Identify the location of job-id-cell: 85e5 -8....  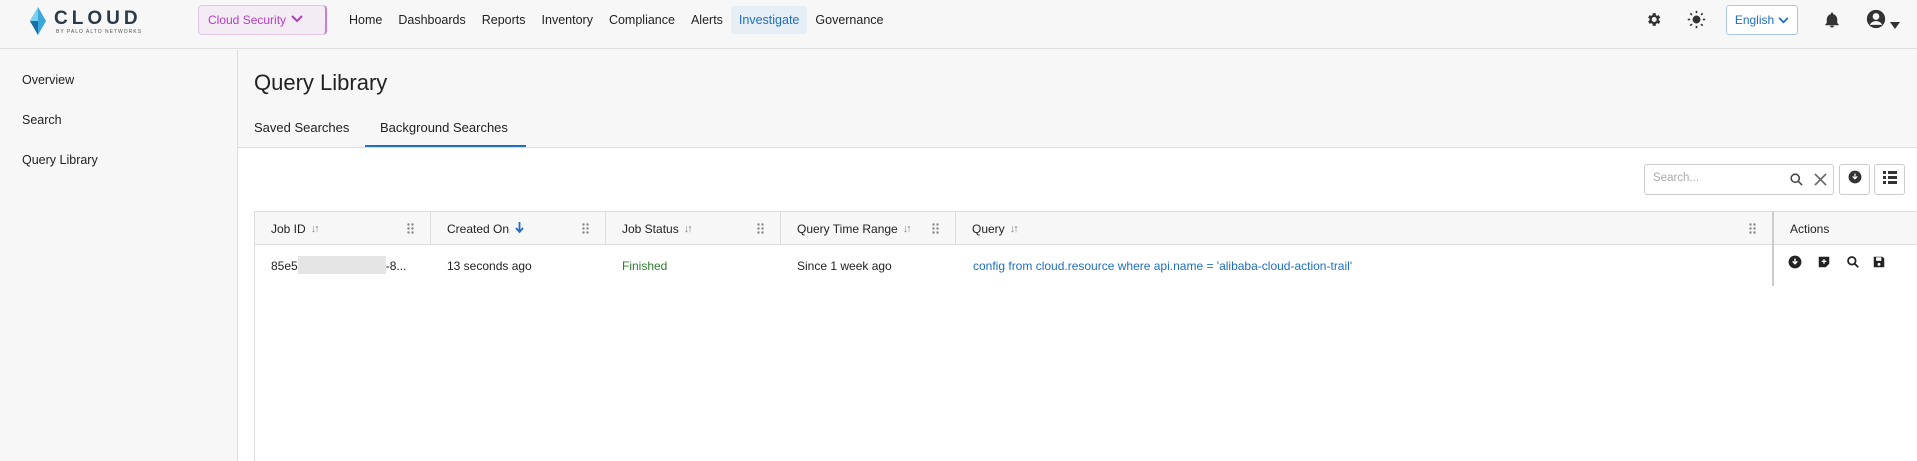
(338, 265).